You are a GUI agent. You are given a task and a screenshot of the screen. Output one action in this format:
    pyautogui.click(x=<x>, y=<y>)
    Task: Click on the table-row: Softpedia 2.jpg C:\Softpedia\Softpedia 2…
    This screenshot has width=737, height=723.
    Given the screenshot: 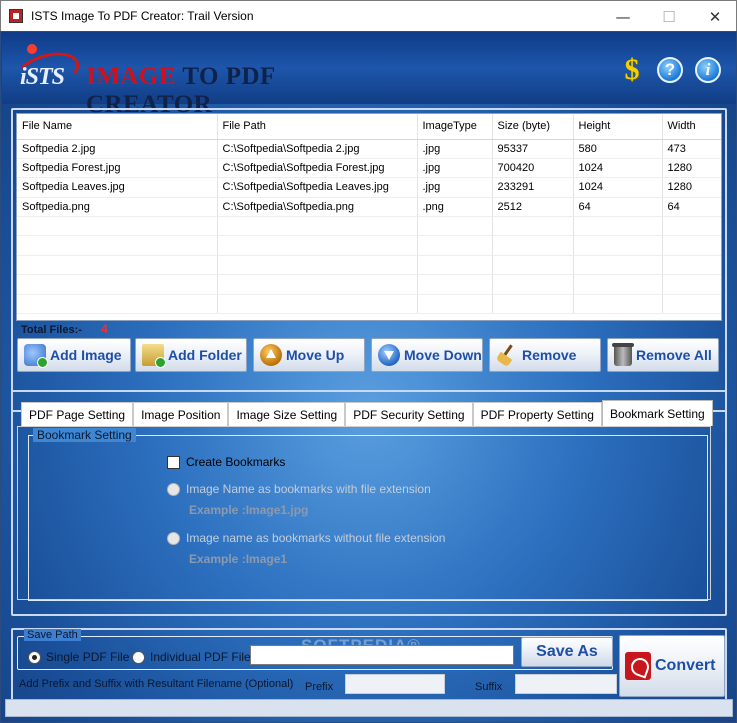 What is the action you would take?
    pyautogui.click(x=369, y=149)
    